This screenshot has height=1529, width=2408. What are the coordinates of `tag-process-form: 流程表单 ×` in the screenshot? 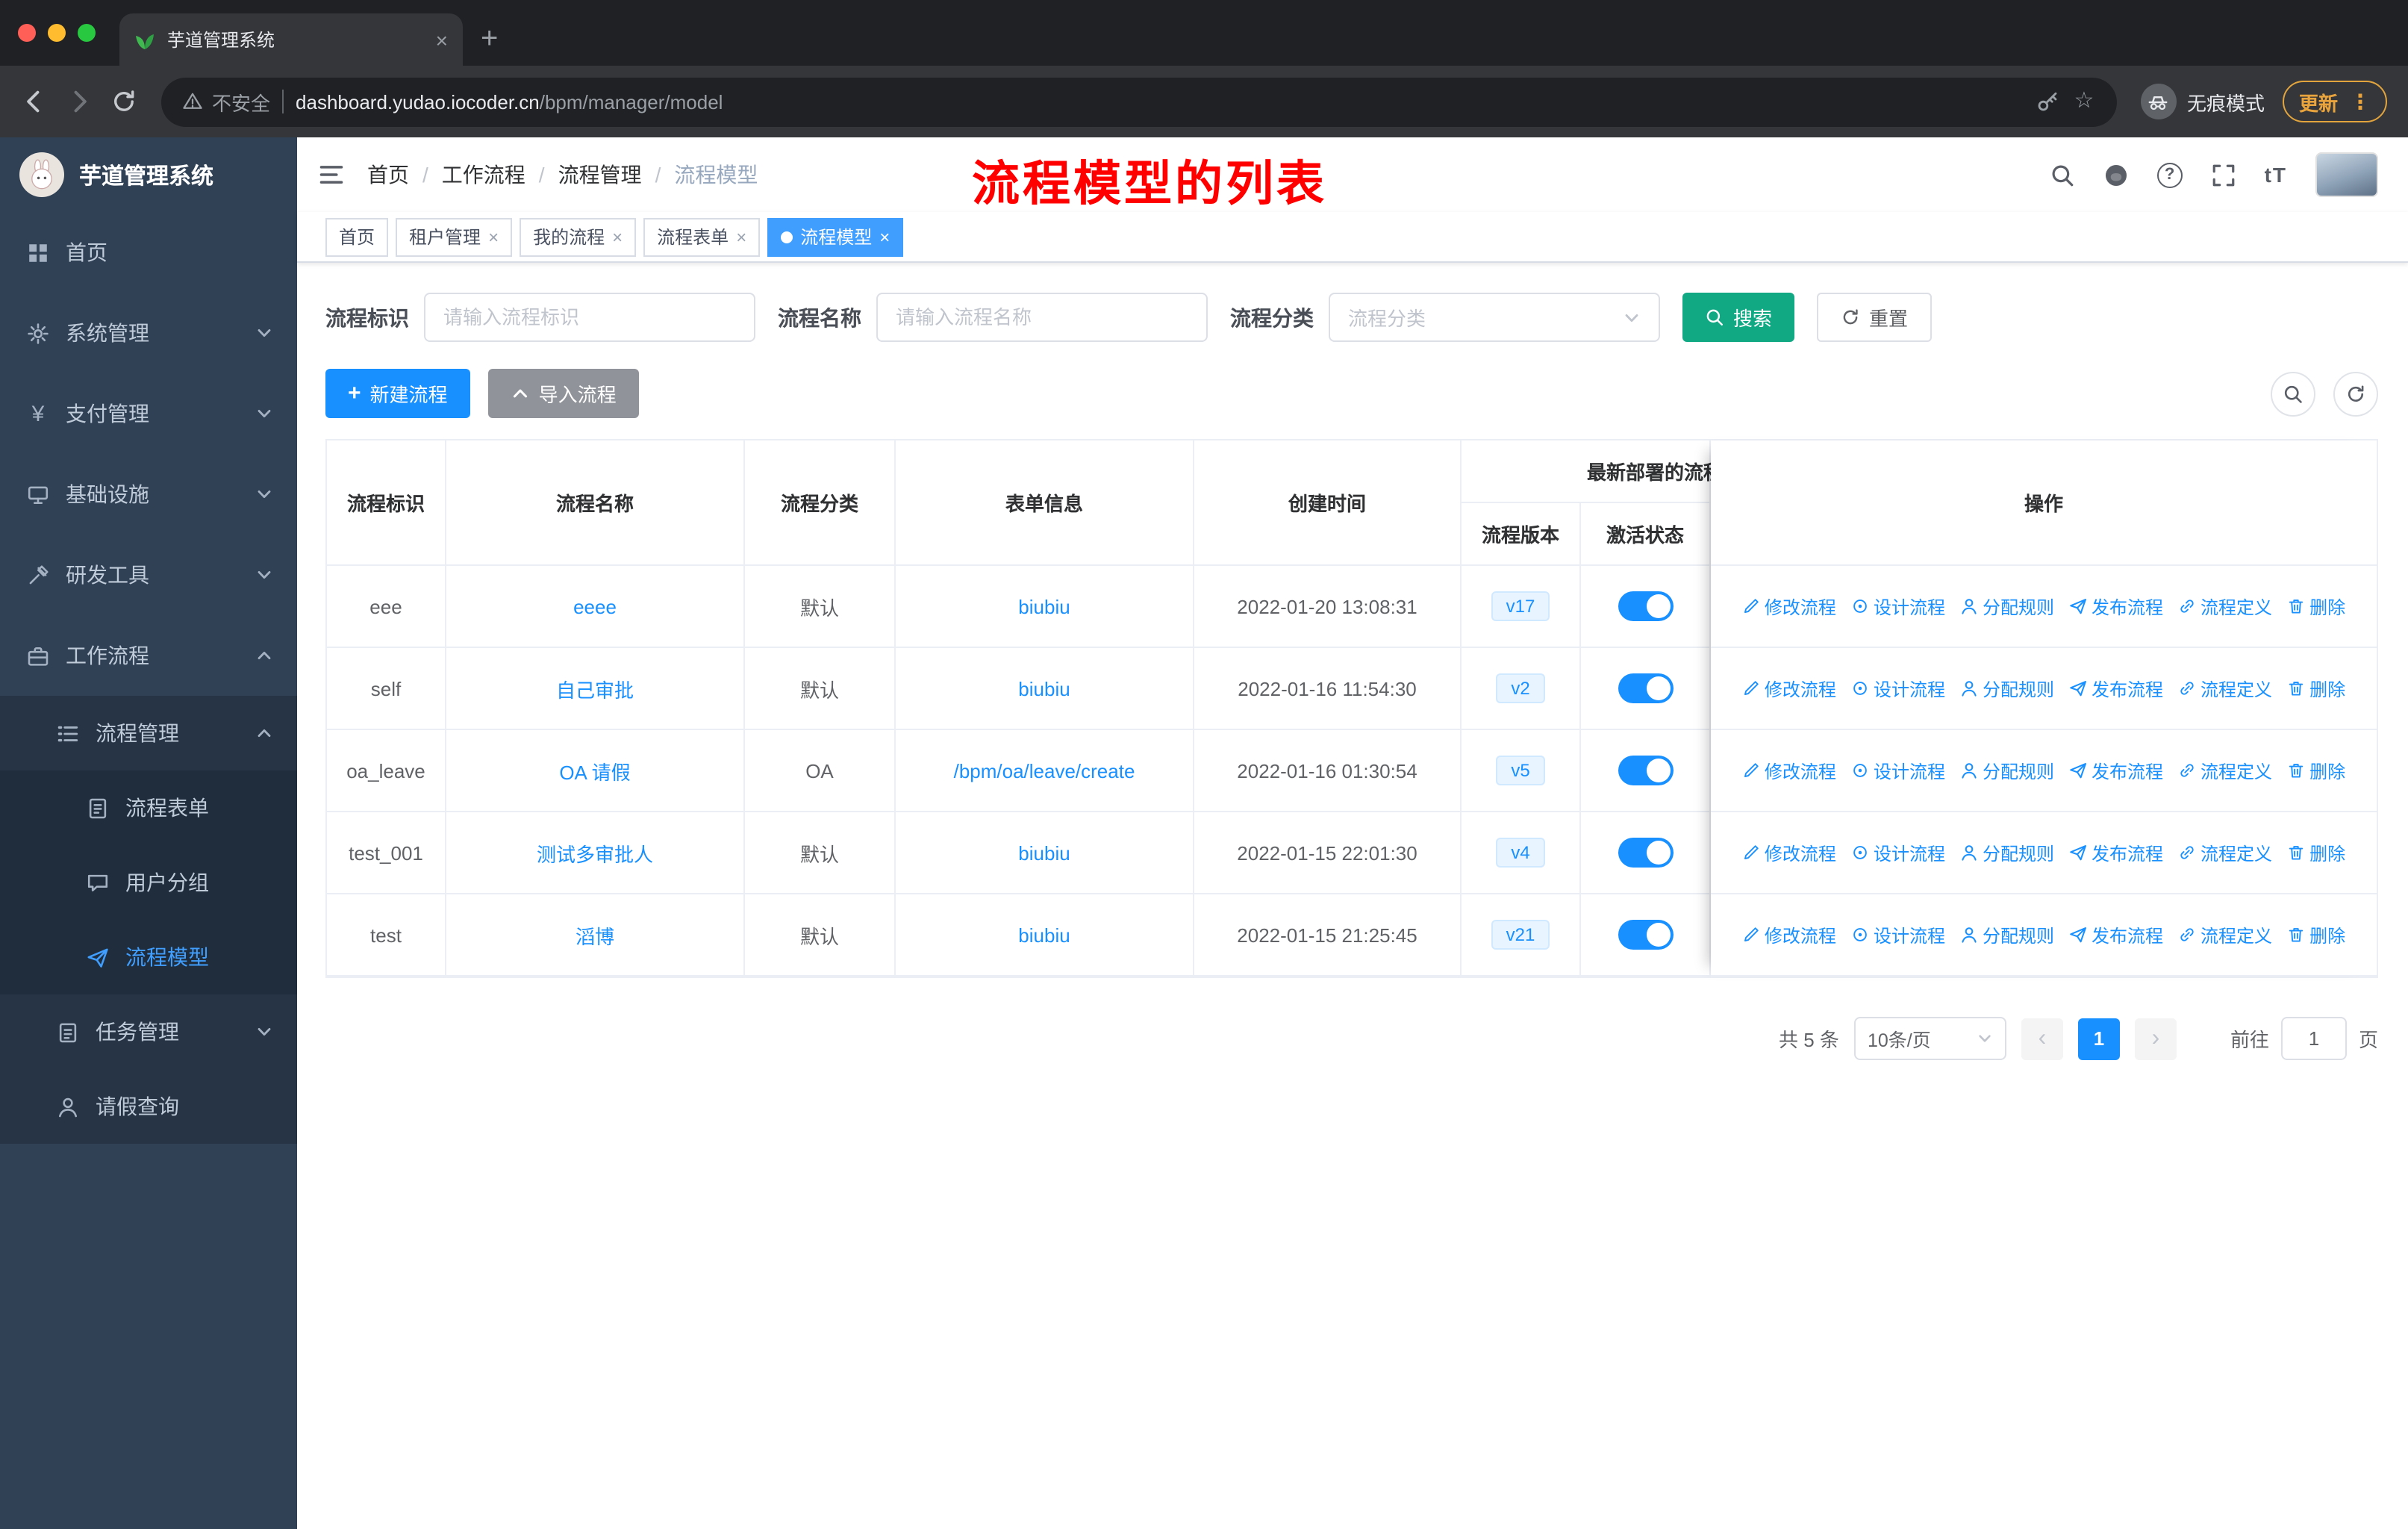 It's located at (702, 237).